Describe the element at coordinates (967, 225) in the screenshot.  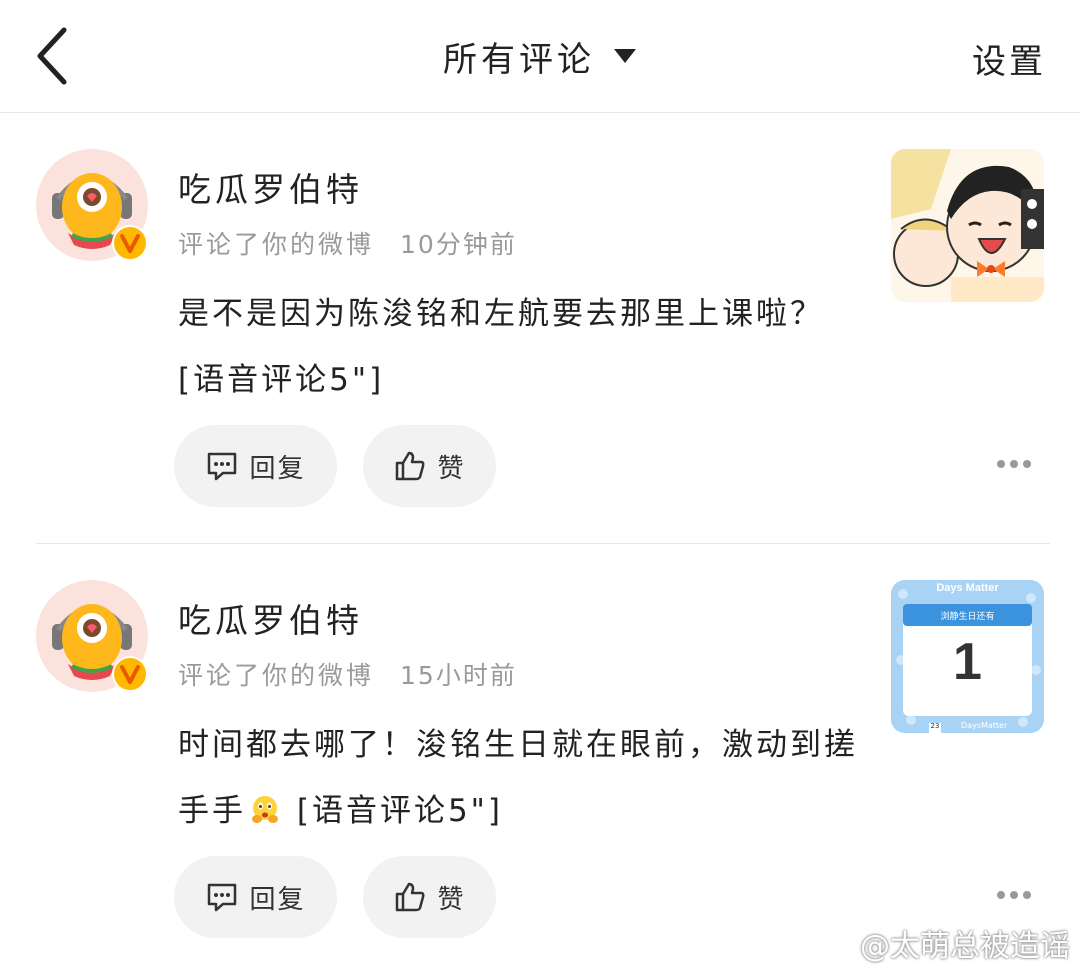
I see `post-thumbnail` at that location.